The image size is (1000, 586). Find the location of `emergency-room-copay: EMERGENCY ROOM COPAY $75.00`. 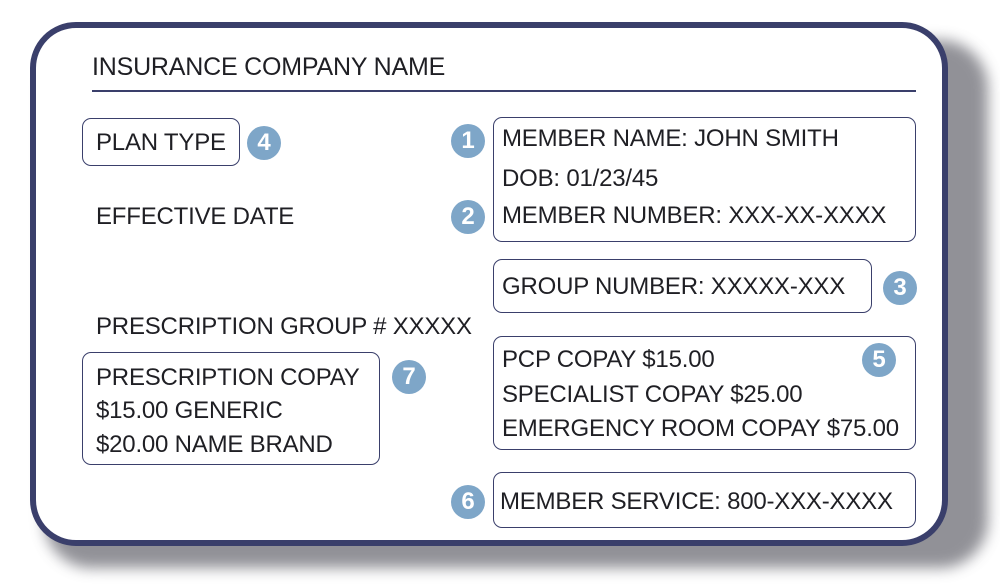

emergency-room-copay: EMERGENCY ROOM COPAY $75.00 is located at coordinates (700, 428).